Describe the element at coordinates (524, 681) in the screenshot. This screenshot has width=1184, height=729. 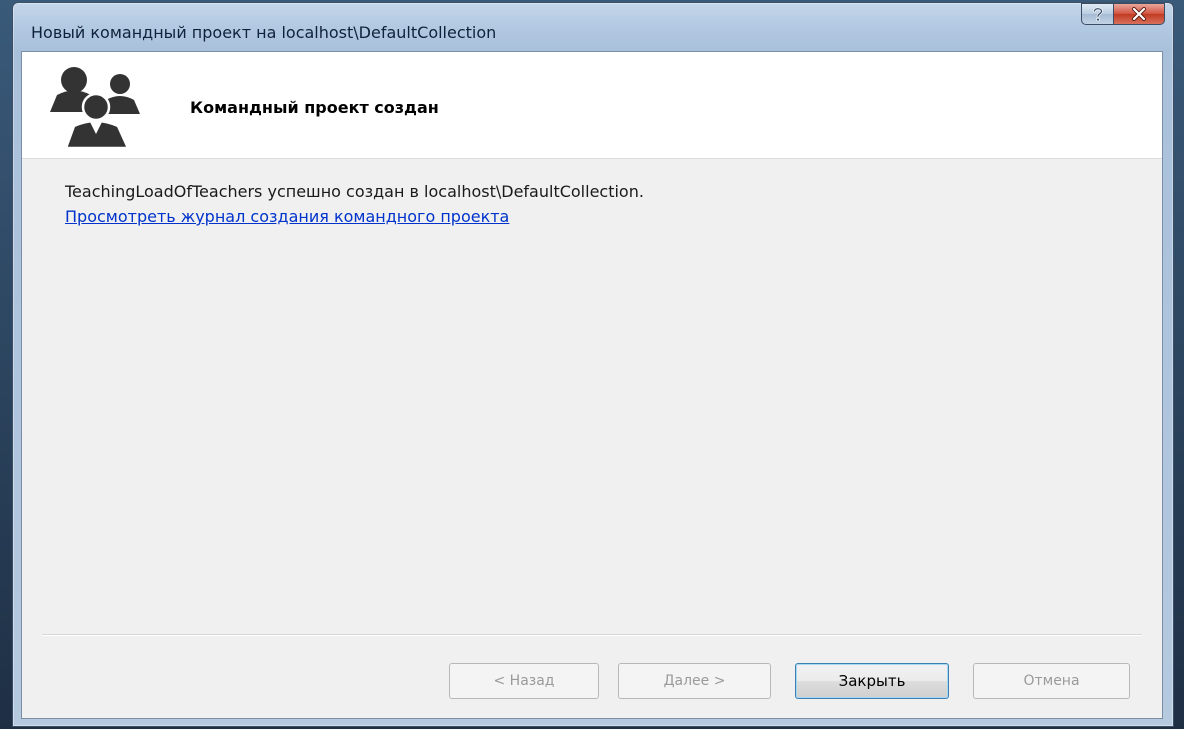
I see `back-button: < Назад` at that location.